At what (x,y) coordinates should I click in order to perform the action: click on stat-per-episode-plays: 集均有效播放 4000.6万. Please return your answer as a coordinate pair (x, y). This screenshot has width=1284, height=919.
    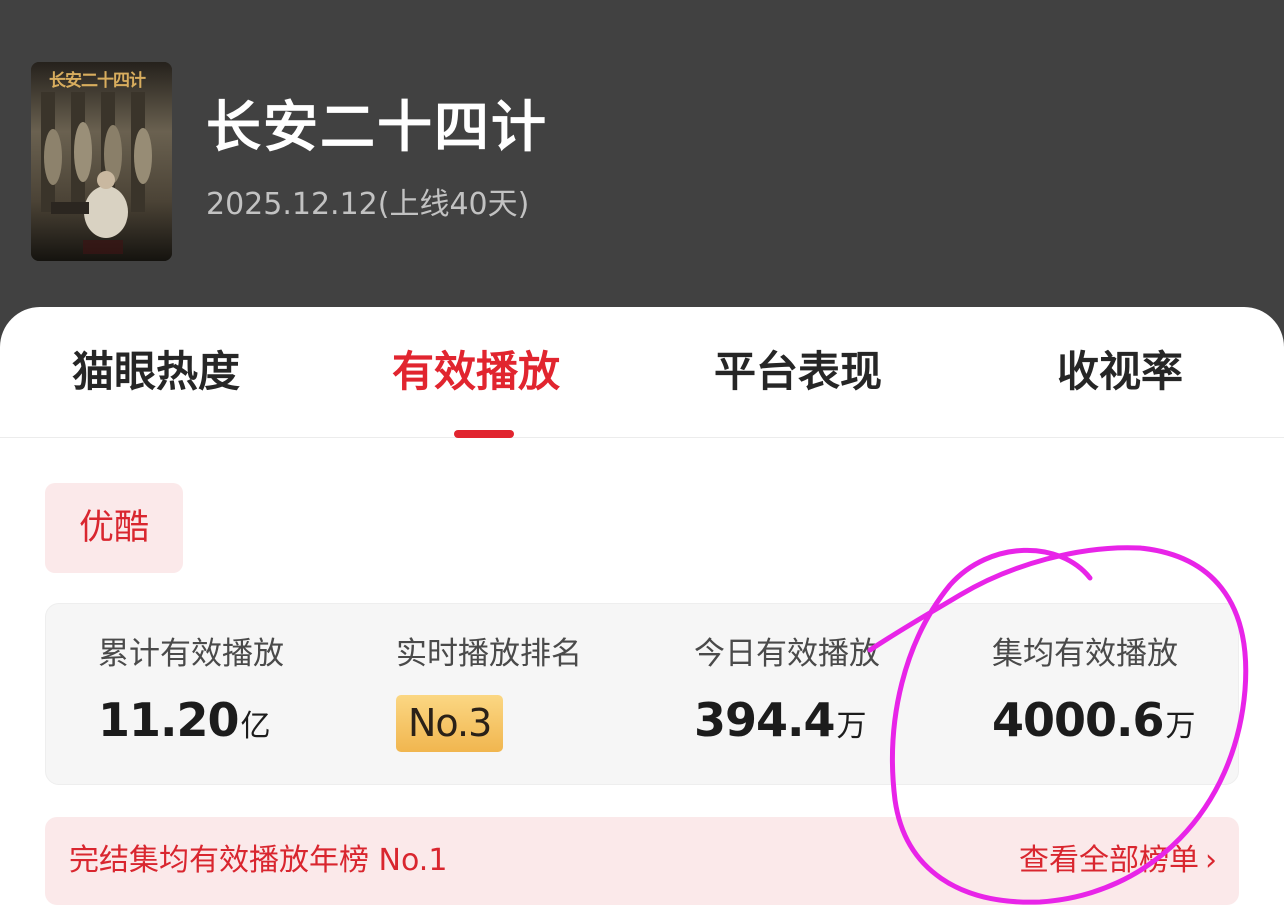
    Looking at the image, I should click on (1094, 696).